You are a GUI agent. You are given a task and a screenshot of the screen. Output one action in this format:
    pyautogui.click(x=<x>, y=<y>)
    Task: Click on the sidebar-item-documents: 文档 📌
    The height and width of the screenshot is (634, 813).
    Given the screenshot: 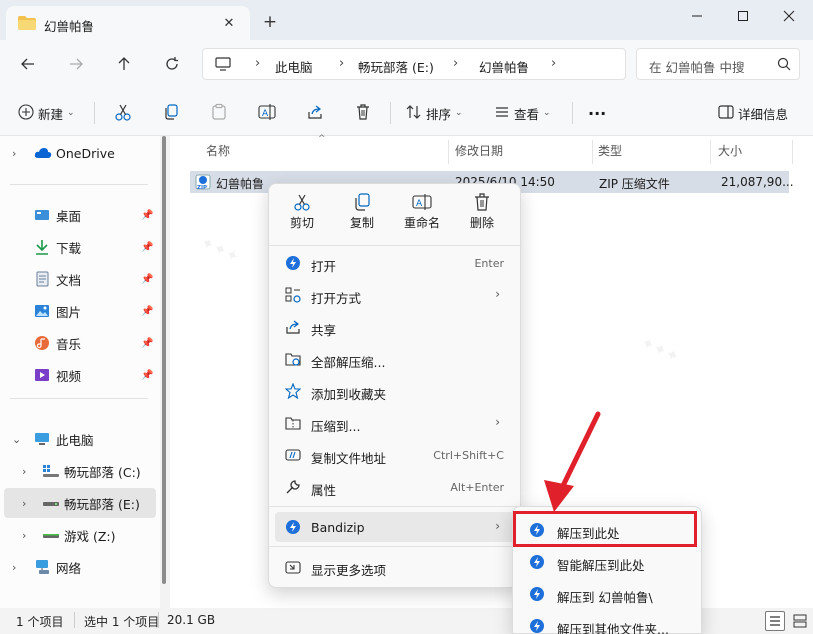 What is the action you would take?
    pyautogui.click(x=79, y=279)
    